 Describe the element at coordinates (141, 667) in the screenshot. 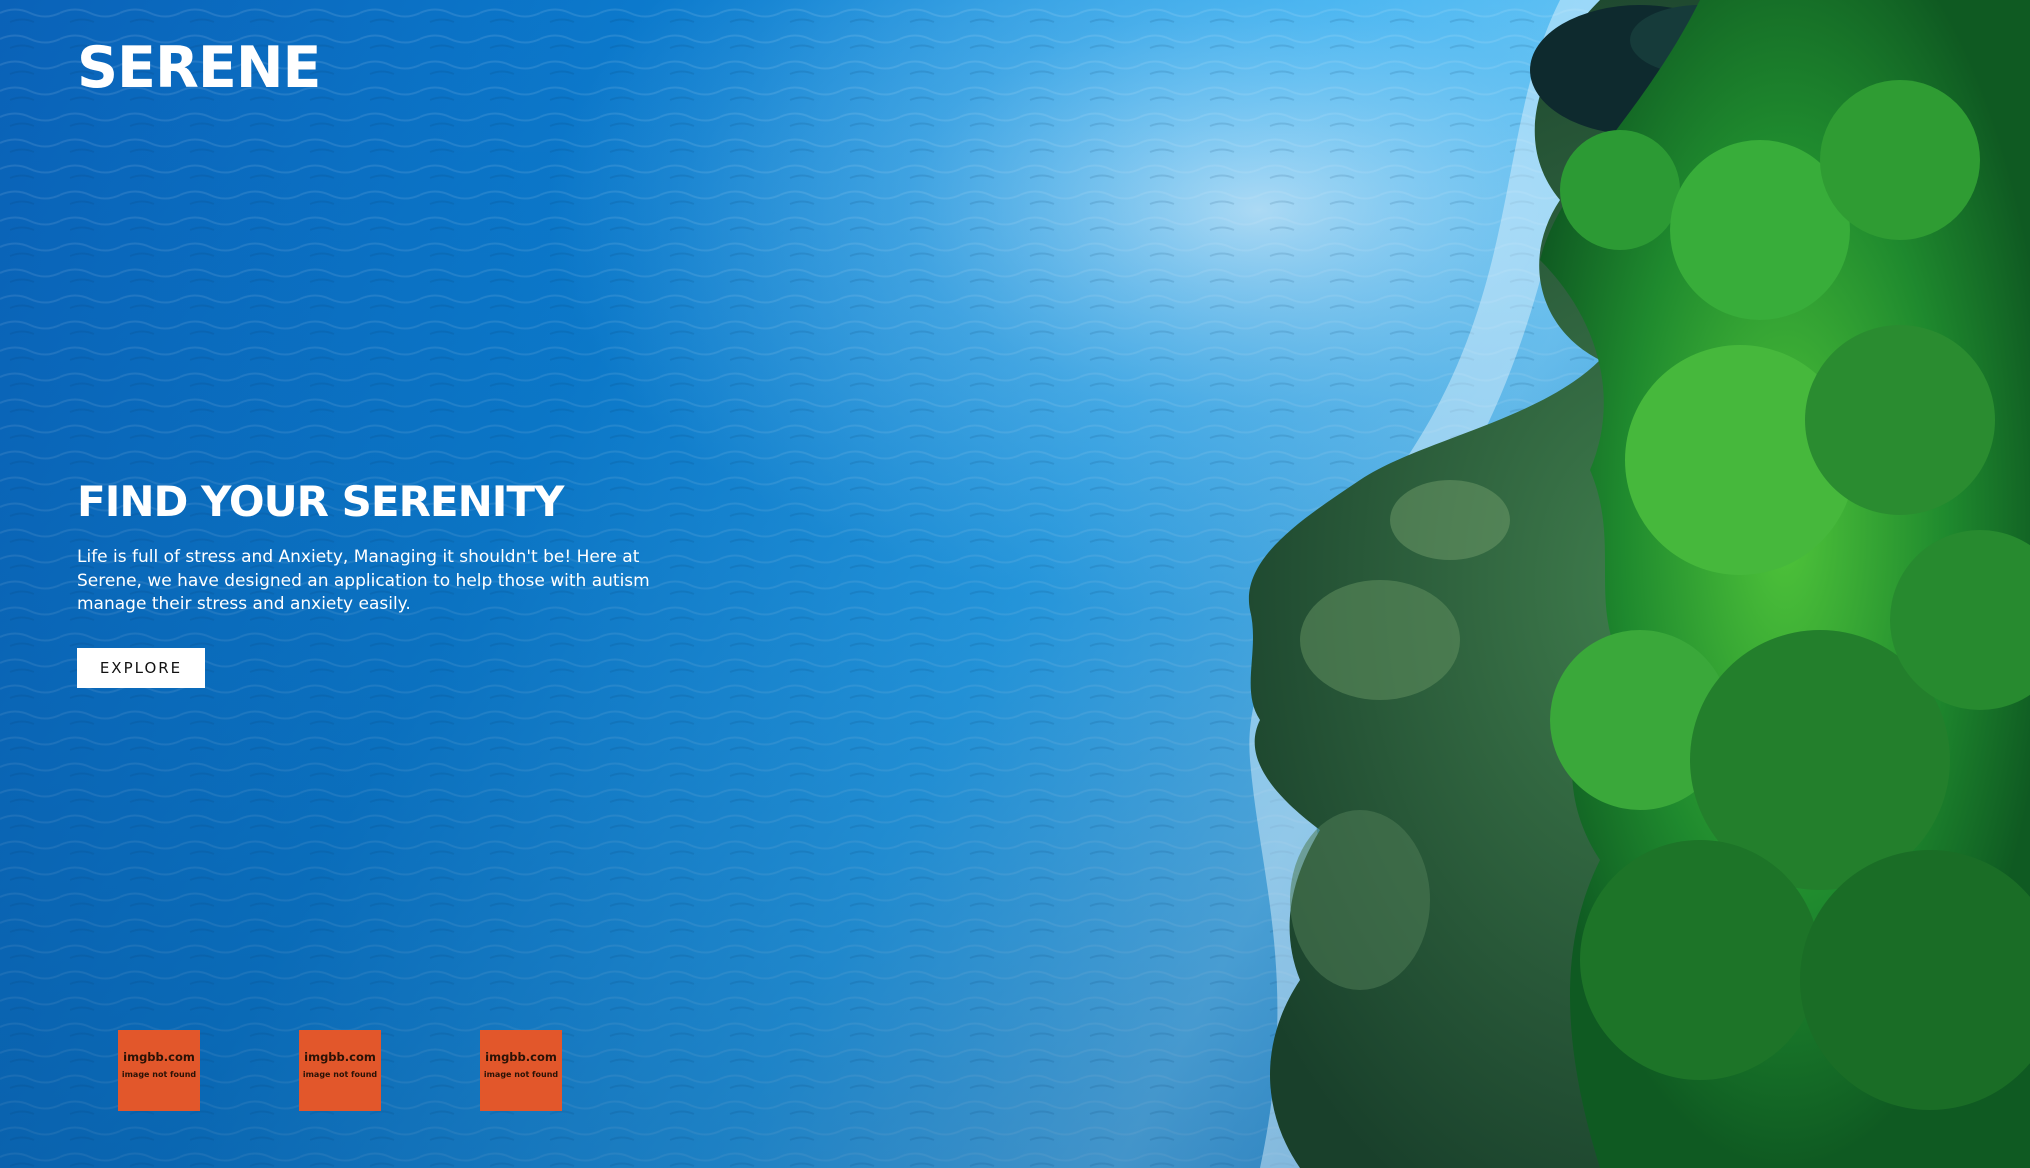

I see `explore-button: EXPLORE` at that location.